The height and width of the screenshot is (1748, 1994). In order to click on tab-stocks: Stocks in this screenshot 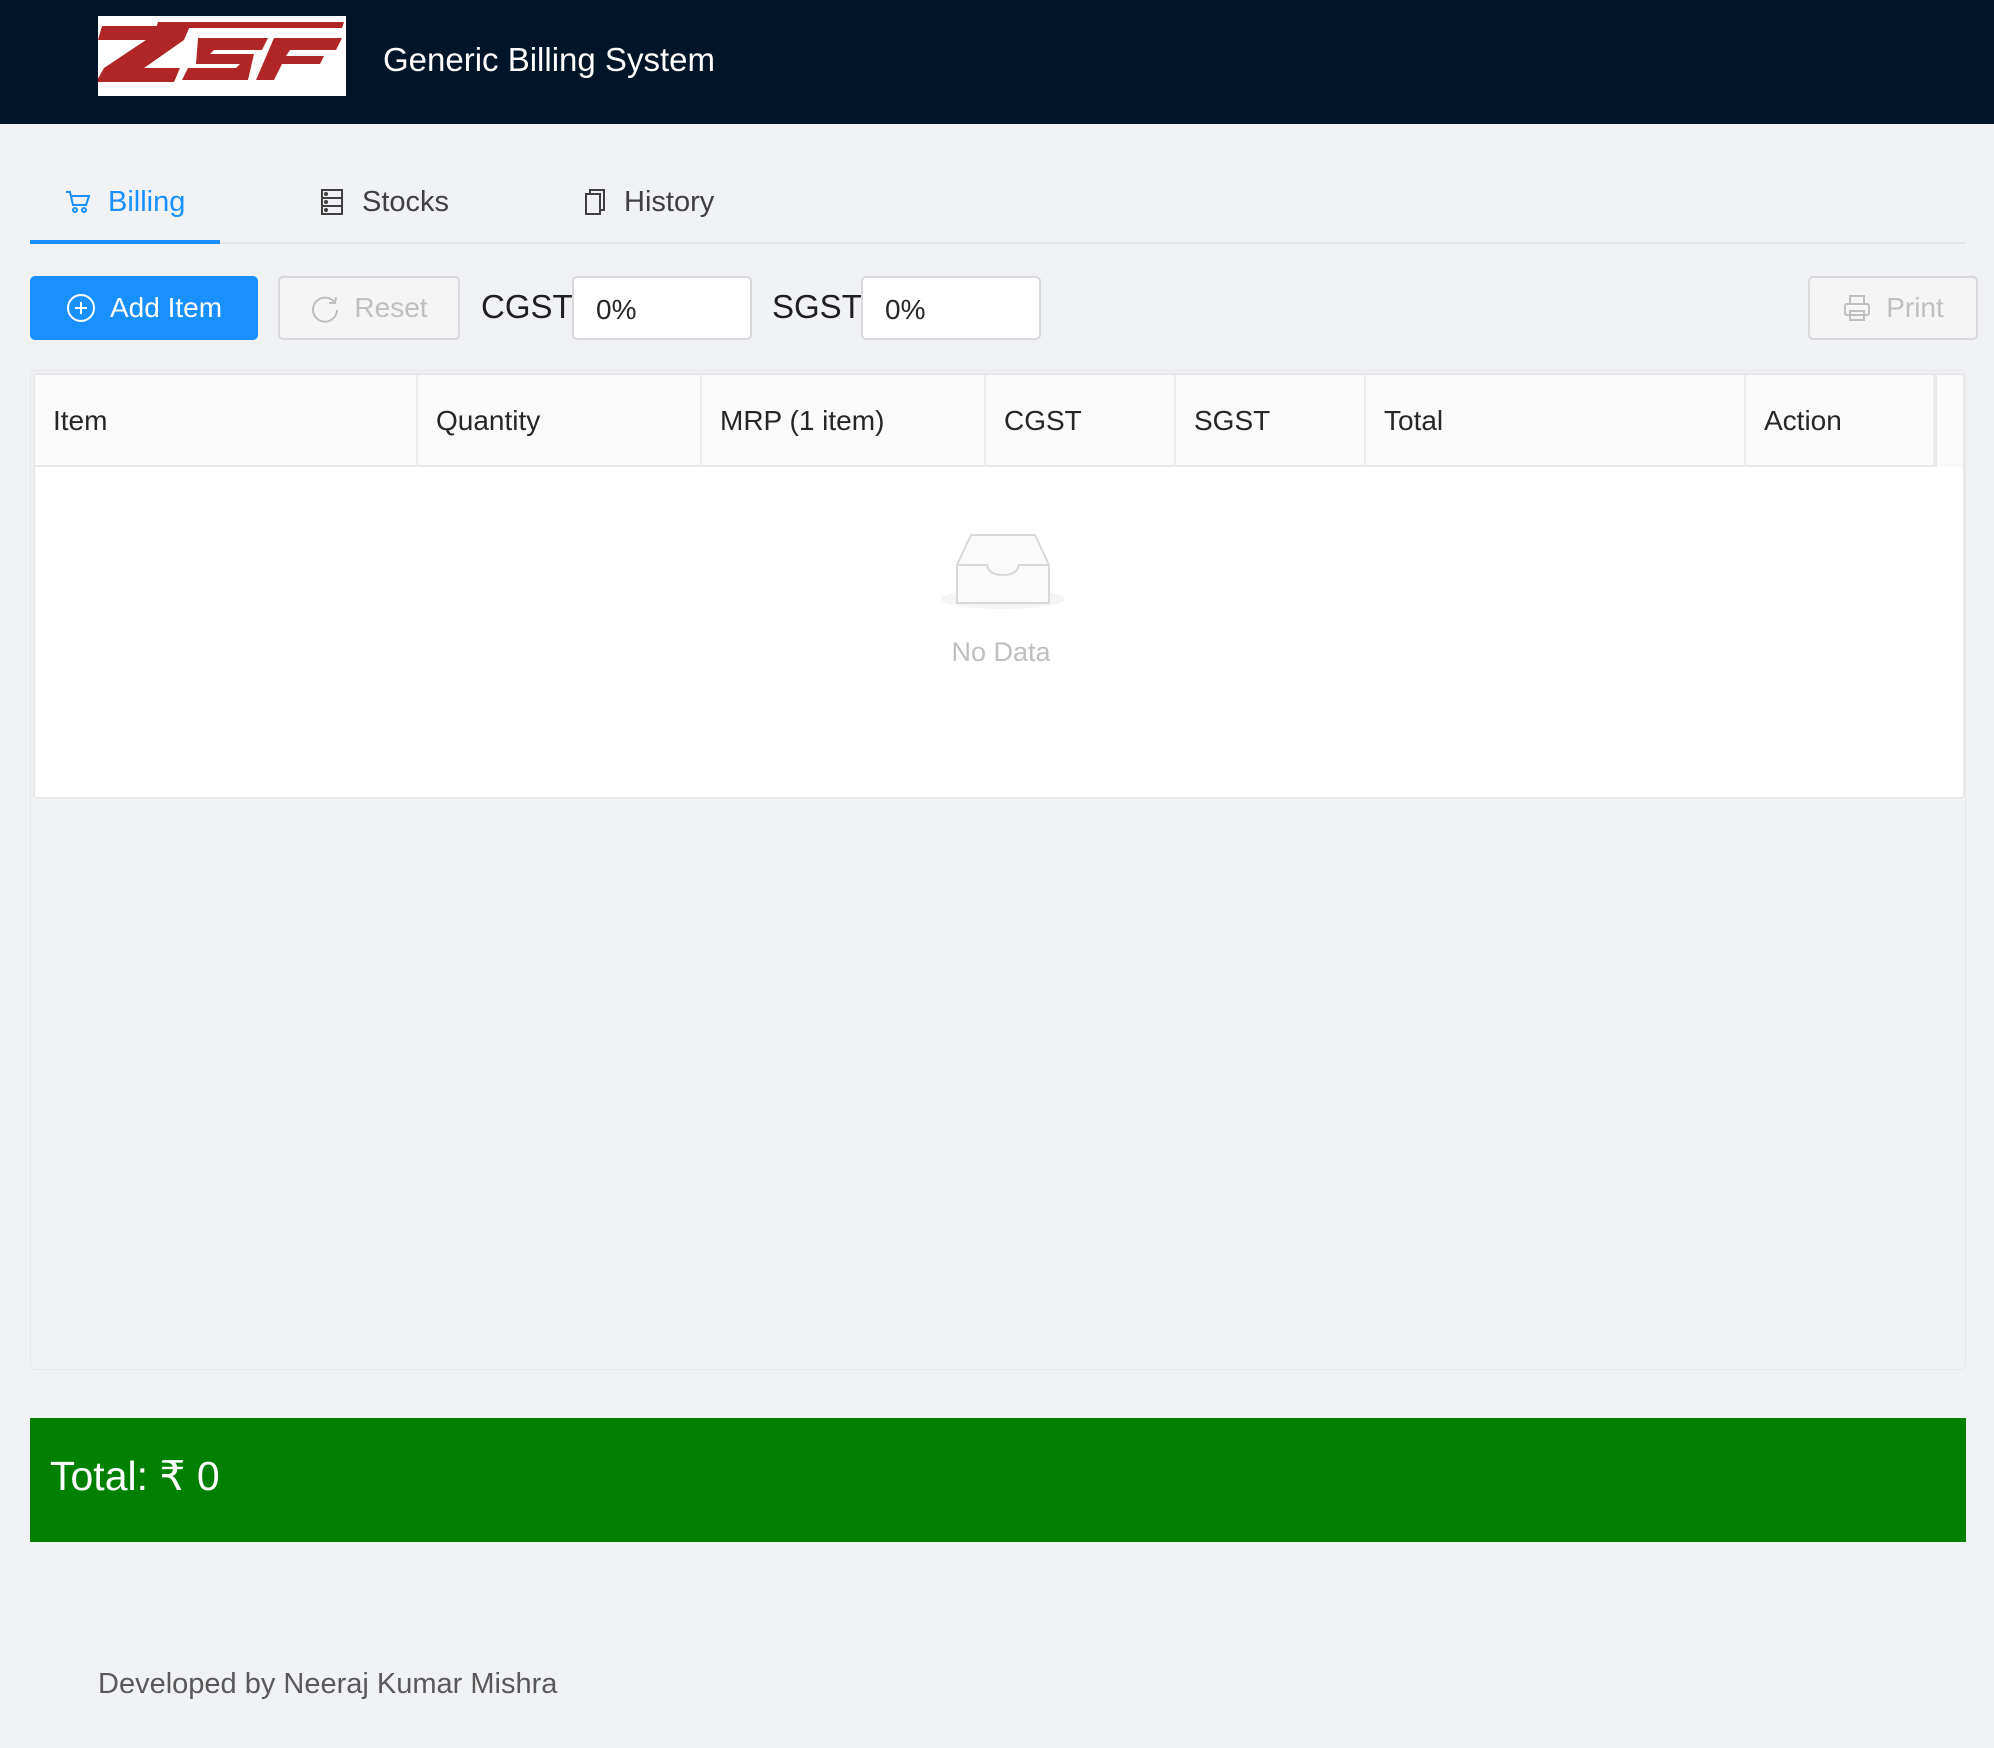, I will do `click(383, 202)`.